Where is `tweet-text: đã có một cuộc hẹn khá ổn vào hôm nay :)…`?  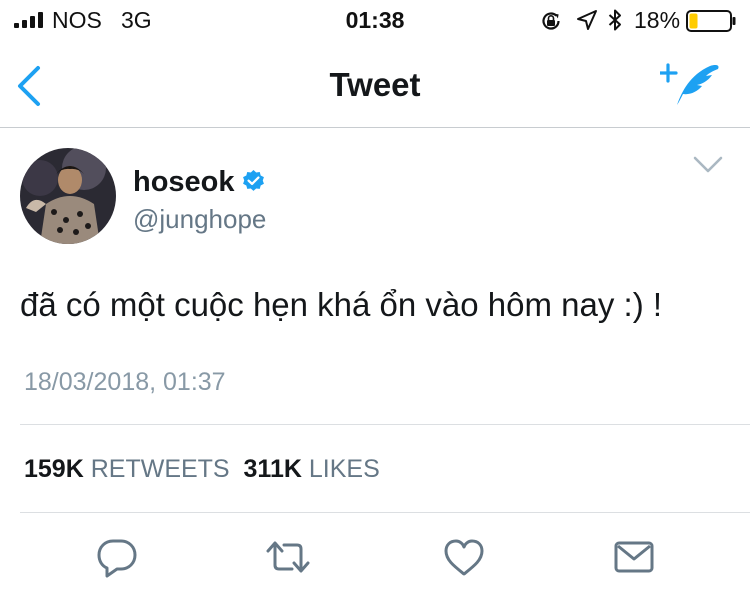 tweet-text: đã có một cuộc hẹn khá ổn vào hôm nay :)… is located at coordinates (341, 304).